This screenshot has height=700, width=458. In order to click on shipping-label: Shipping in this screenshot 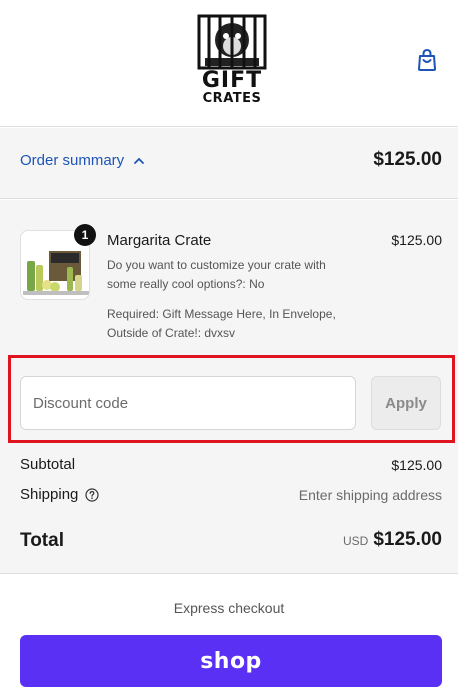, I will do `click(49, 494)`.